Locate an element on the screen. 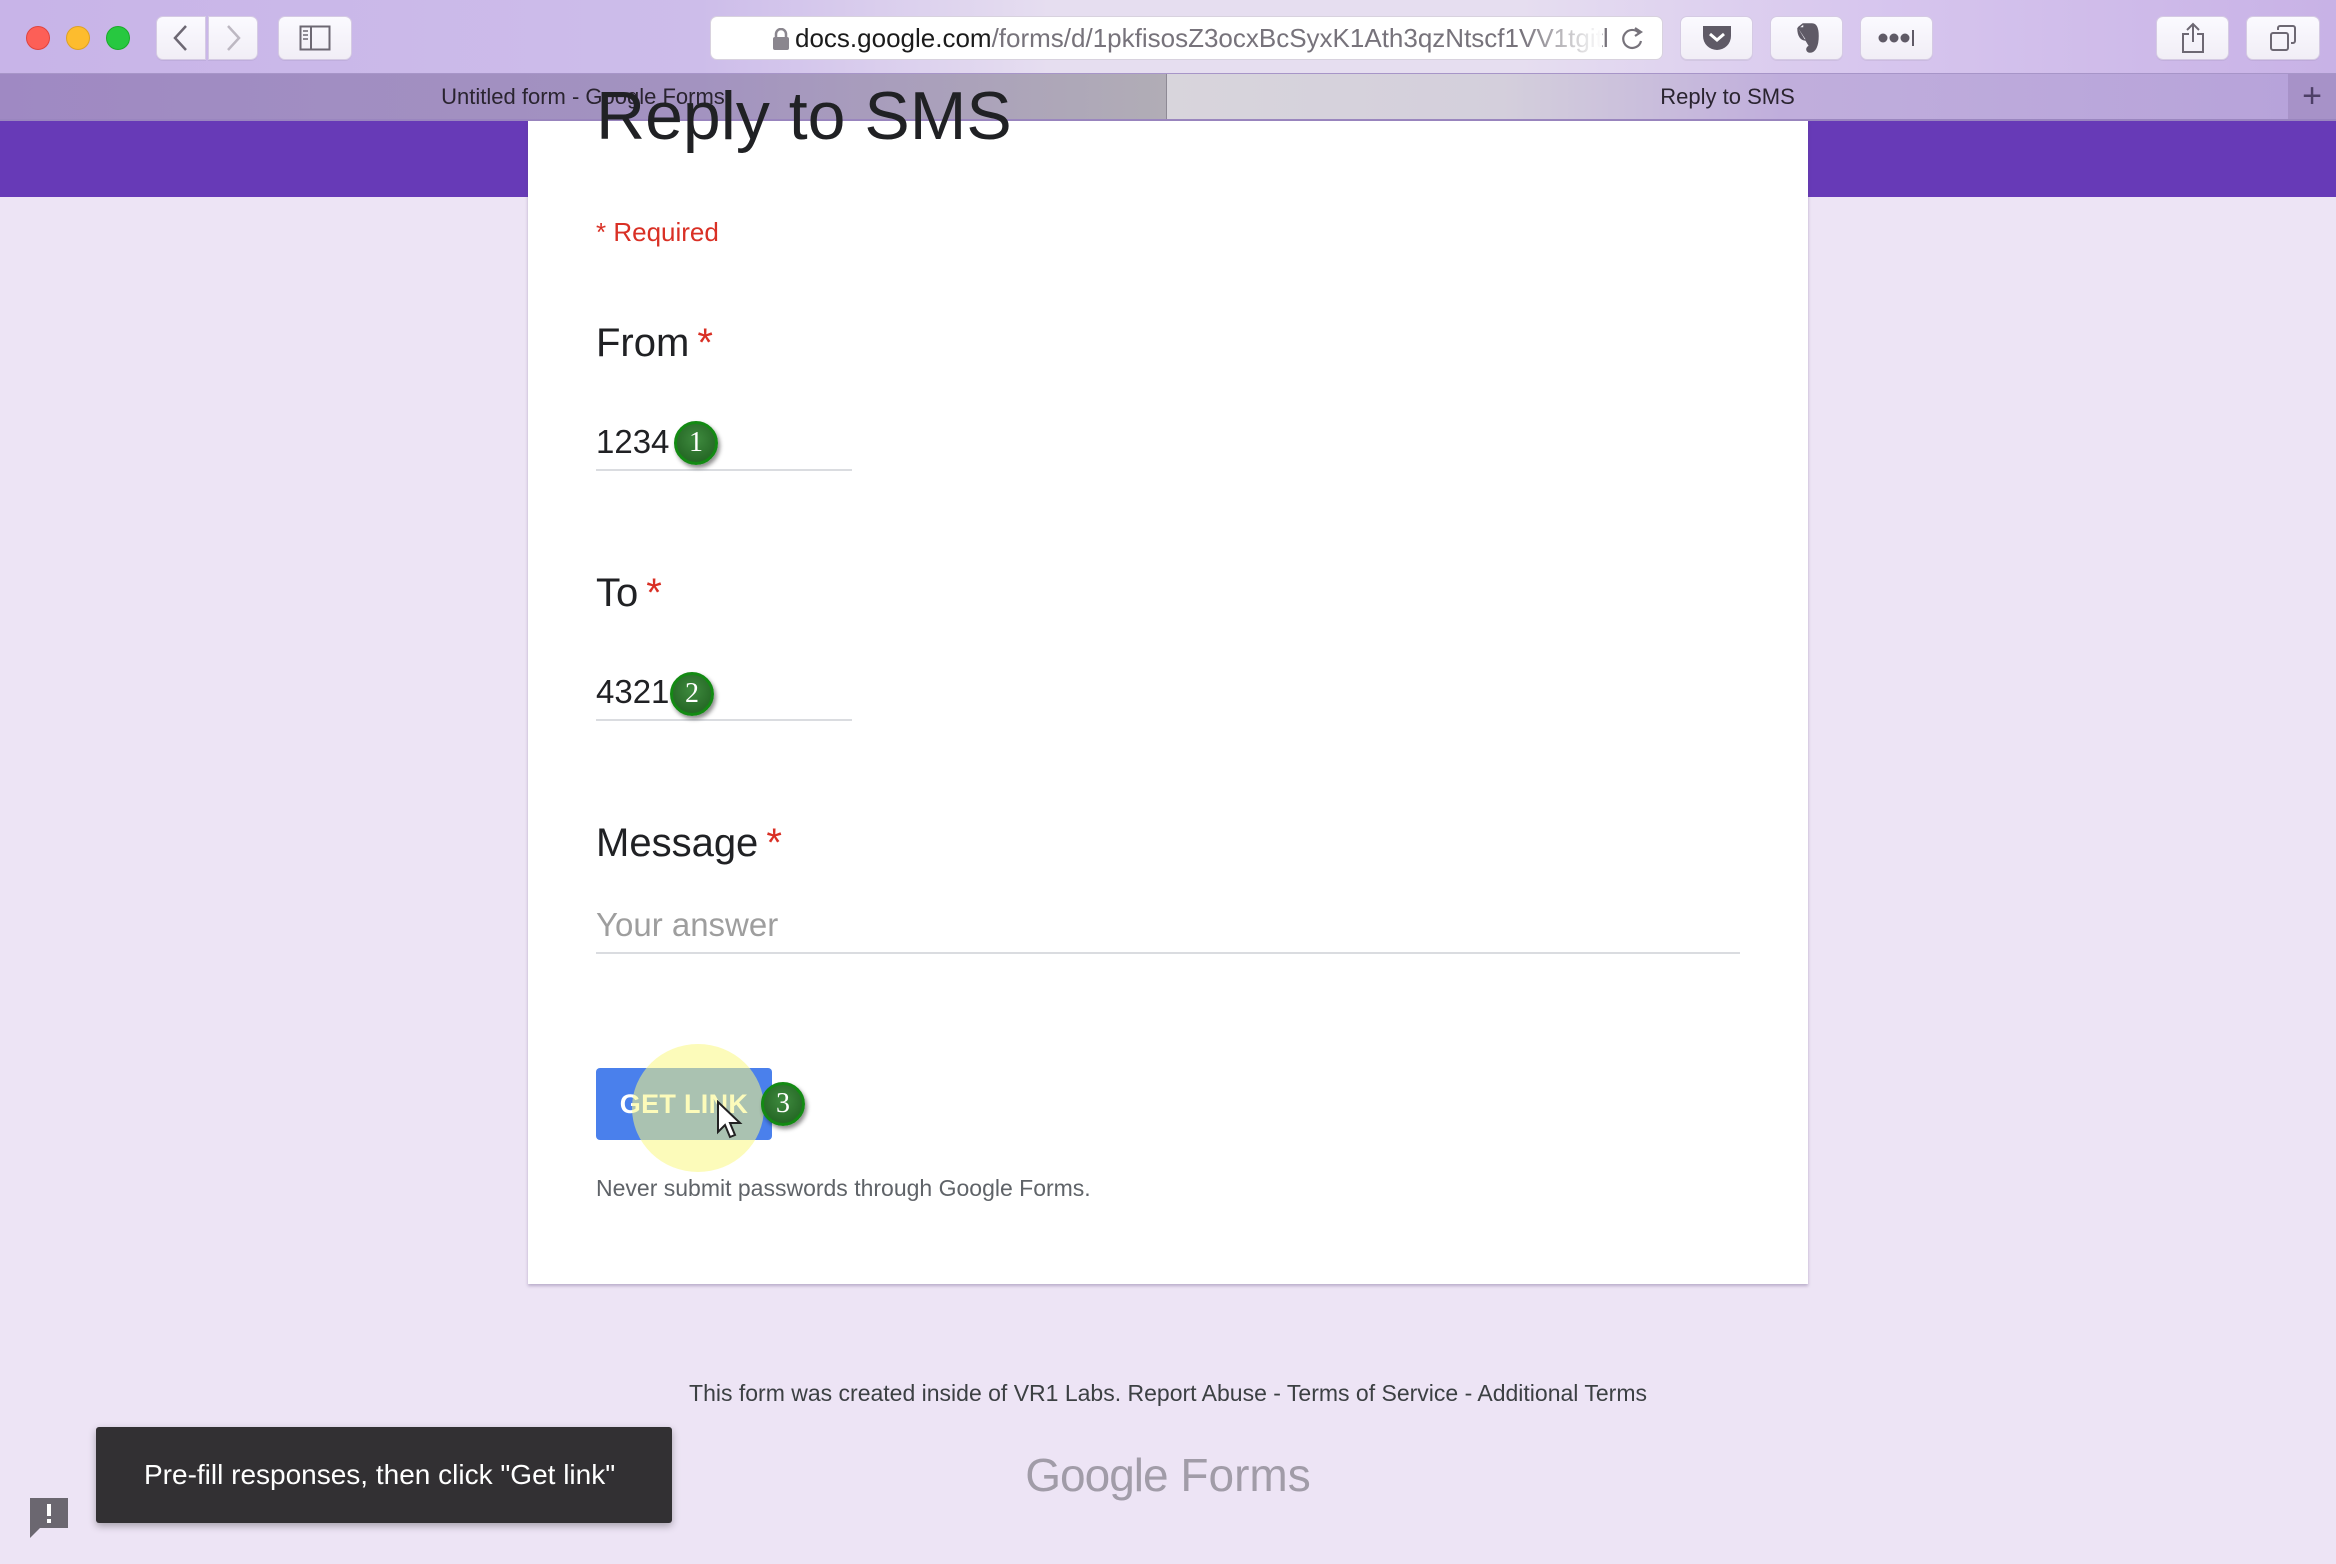 The image size is (2336, 1564). share-icon is located at coordinates (2192, 37).